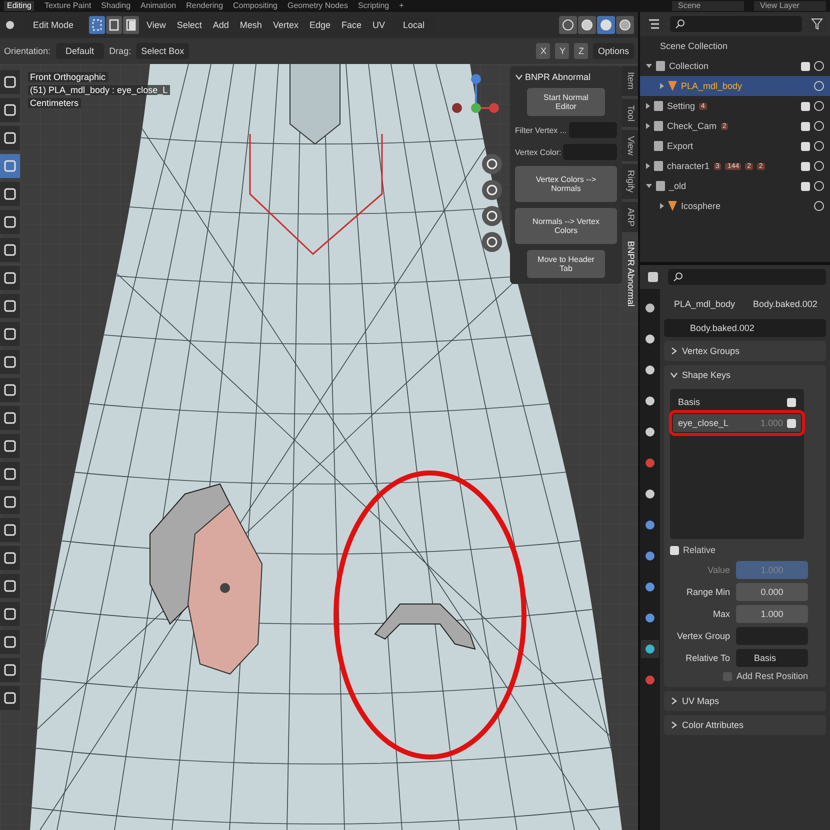  Describe the element at coordinates (745, 701) in the screenshot. I see `panel-header: UV Maps` at that location.